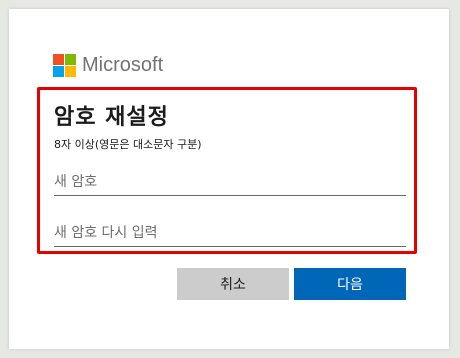 The height and width of the screenshot is (358, 460). Describe the element at coordinates (350, 284) in the screenshot. I see `next-button: 다음` at that location.